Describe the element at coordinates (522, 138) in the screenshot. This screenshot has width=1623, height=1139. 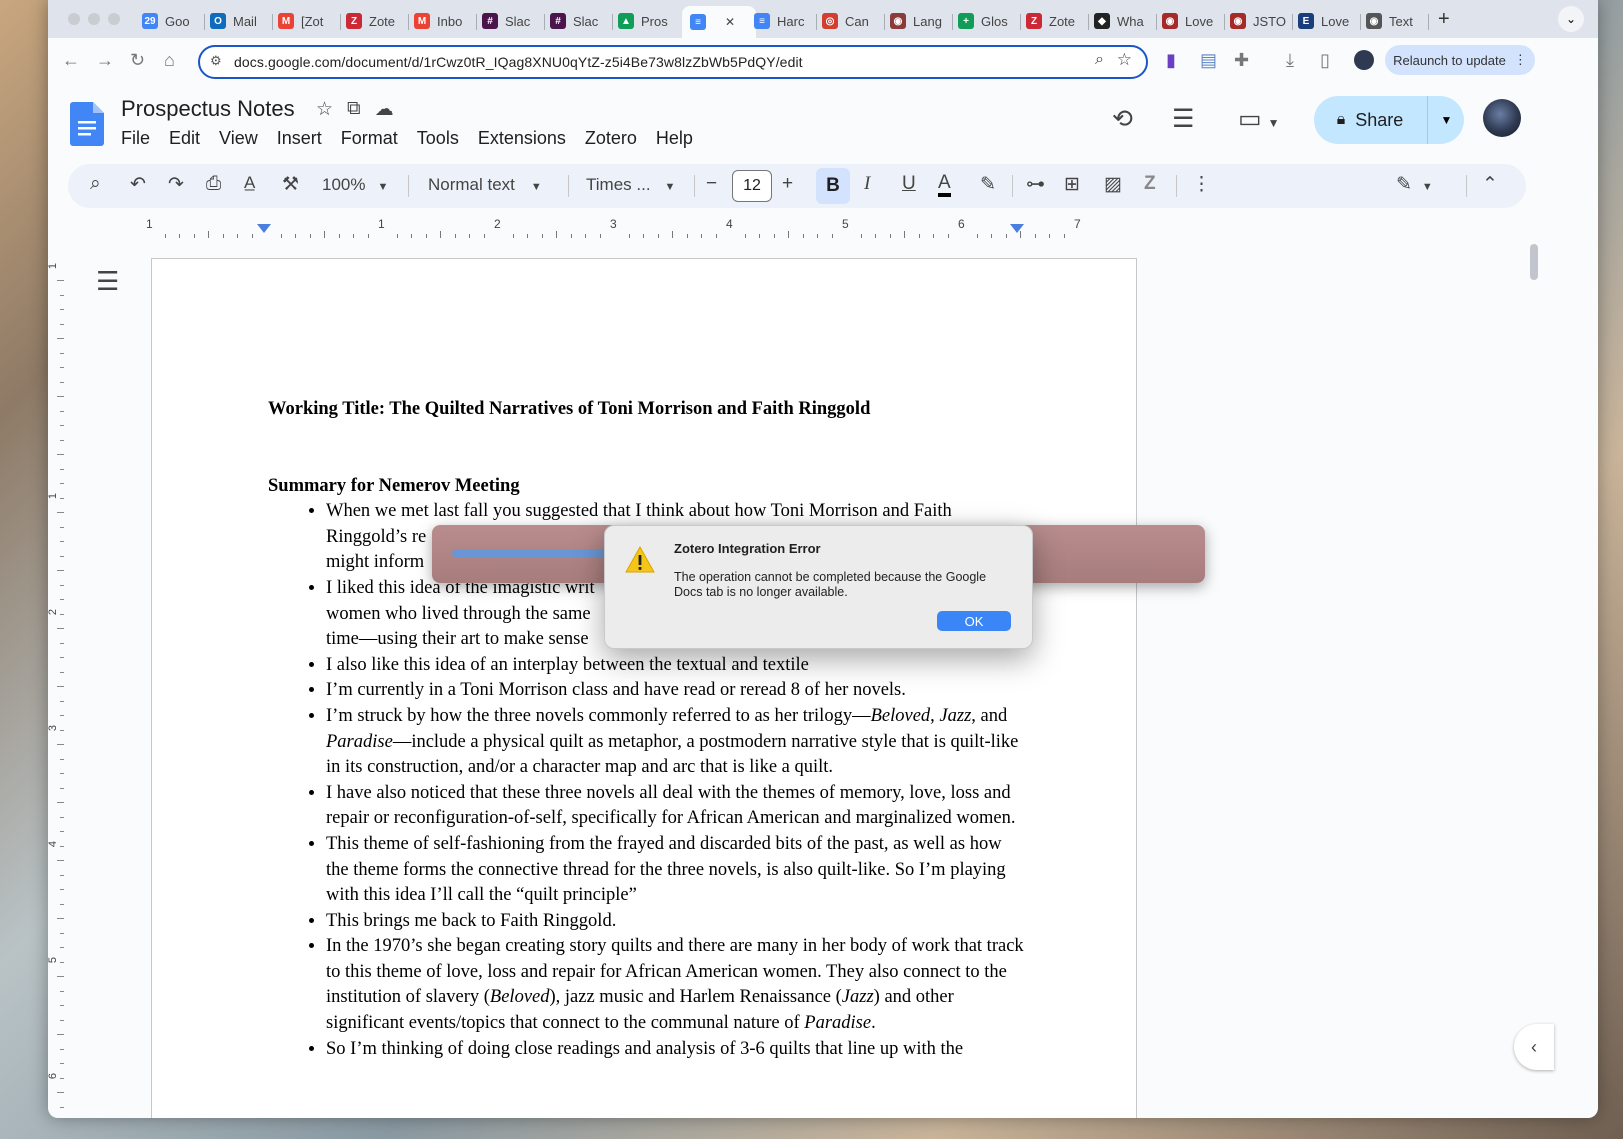
I see `menu-extensions: Extensions` at that location.